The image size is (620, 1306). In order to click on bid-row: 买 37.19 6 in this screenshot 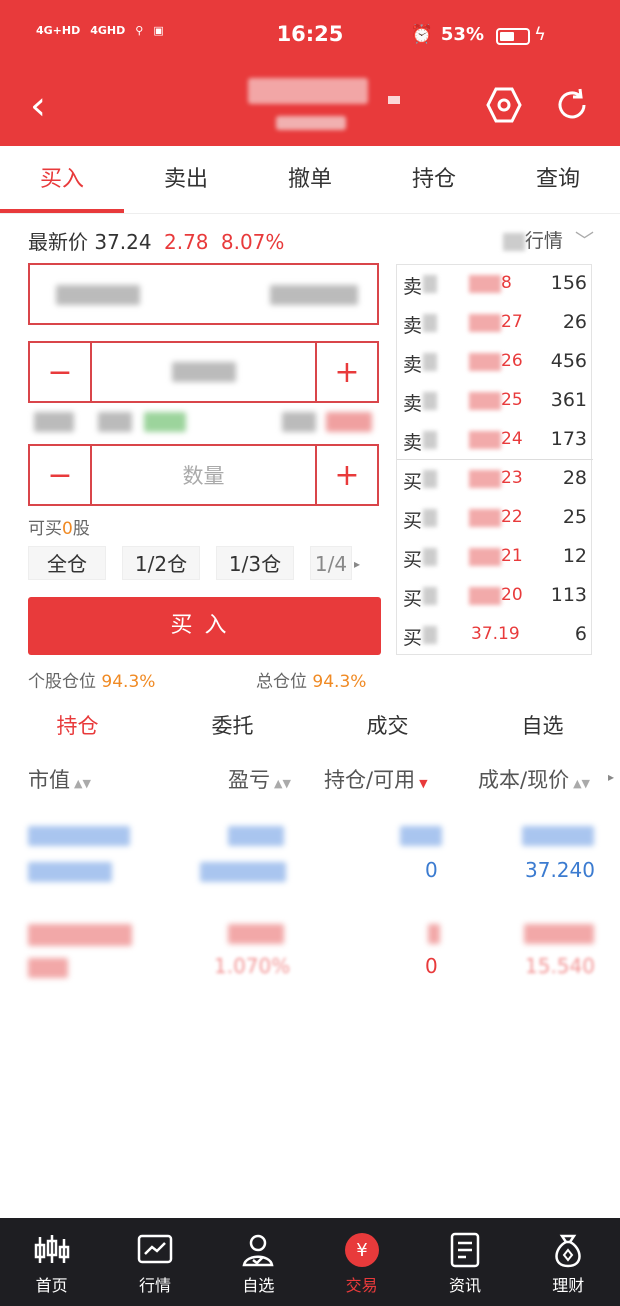, I will do `click(495, 635)`.